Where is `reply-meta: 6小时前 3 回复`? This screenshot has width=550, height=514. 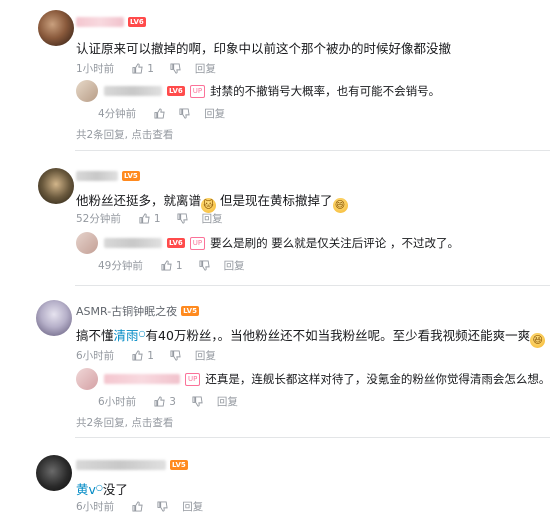 reply-meta: 6小时前 3 回复 is located at coordinates (168, 401).